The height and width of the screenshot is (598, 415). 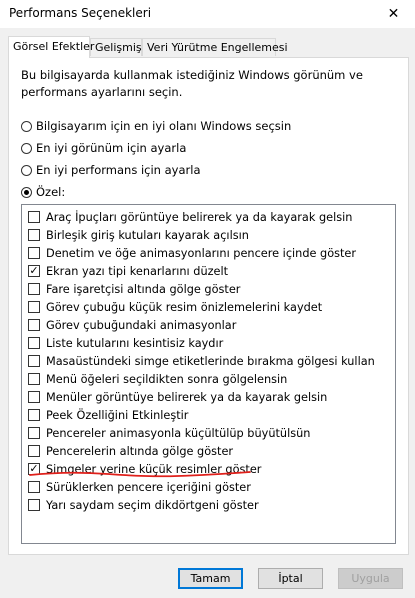 What do you see at coordinates (26, 192) in the screenshot?
I see `radio-selected-icon` at bounding box center [26, 192].